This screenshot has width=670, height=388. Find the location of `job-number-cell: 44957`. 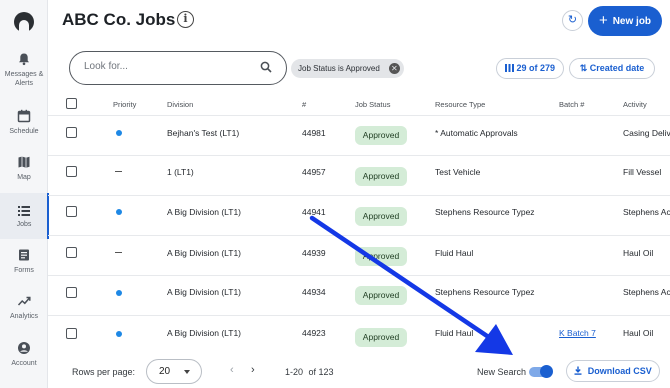

job-number-cell: 44957 is located at coordinates (314, 172).